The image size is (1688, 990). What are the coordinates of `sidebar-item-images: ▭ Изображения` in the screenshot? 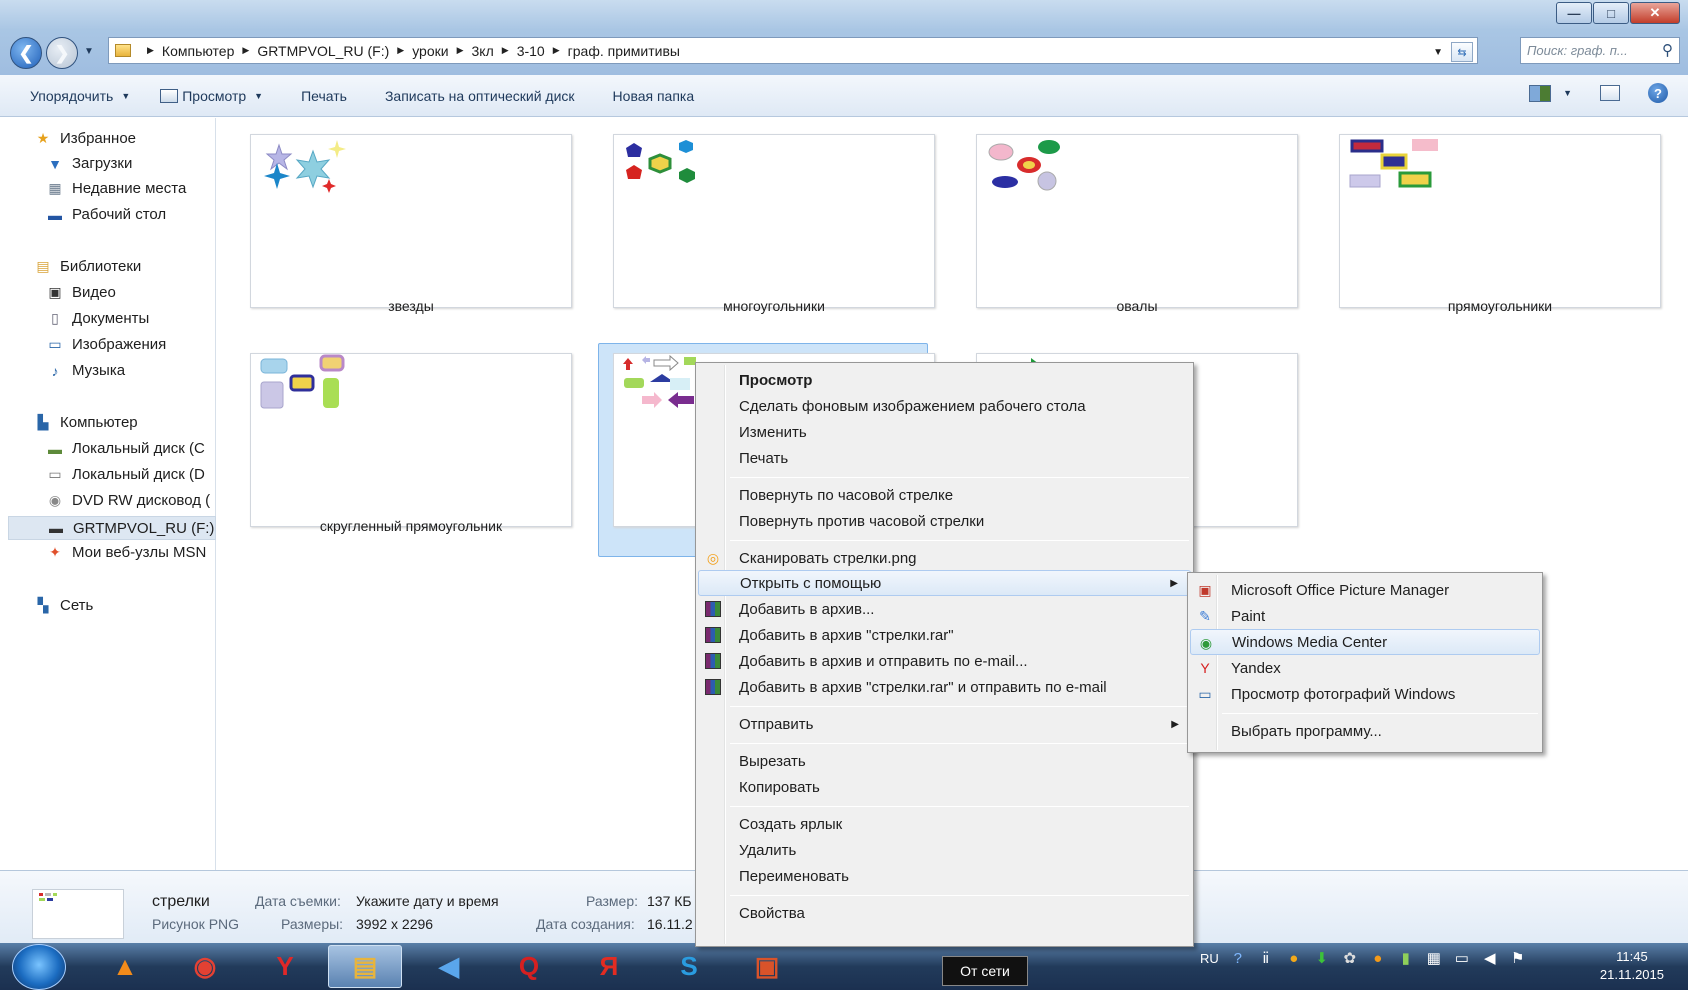 It's located at (106, 344).